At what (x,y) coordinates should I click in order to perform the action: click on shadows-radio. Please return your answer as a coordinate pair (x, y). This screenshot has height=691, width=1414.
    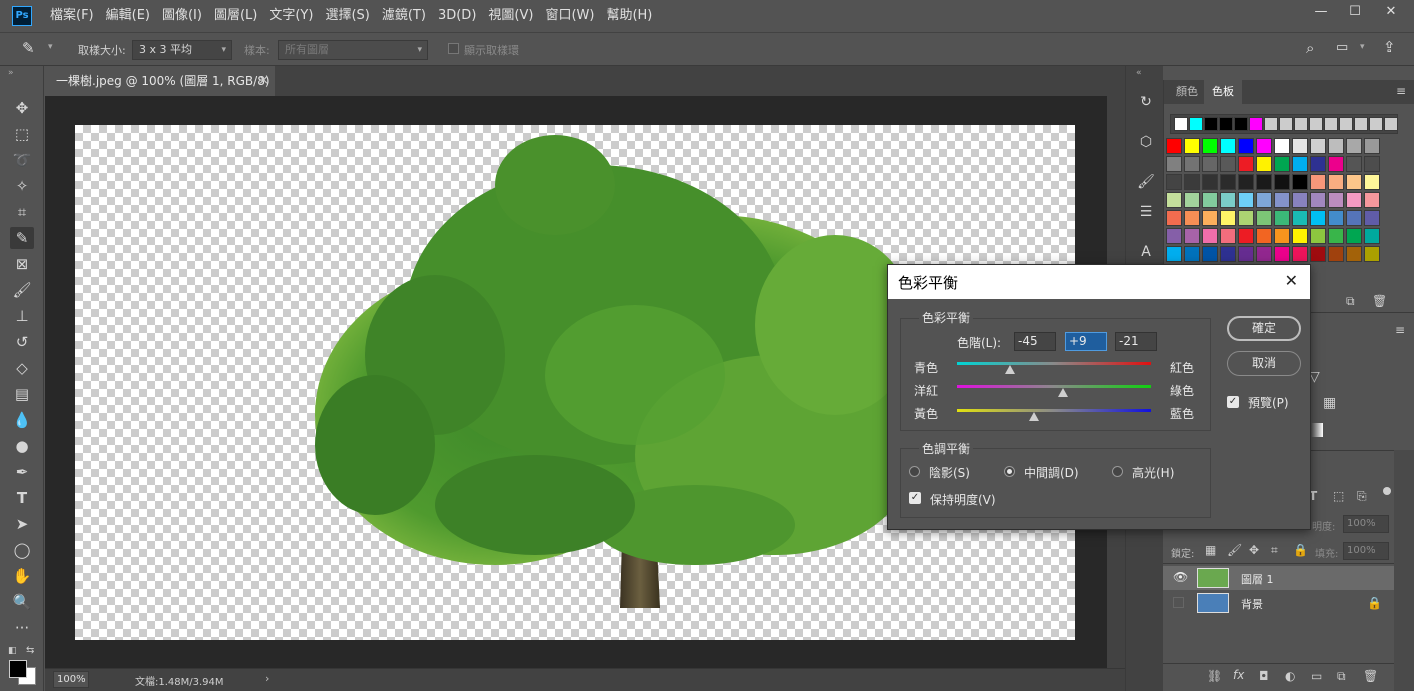
    Looking at the image, I should click on (914, 471).